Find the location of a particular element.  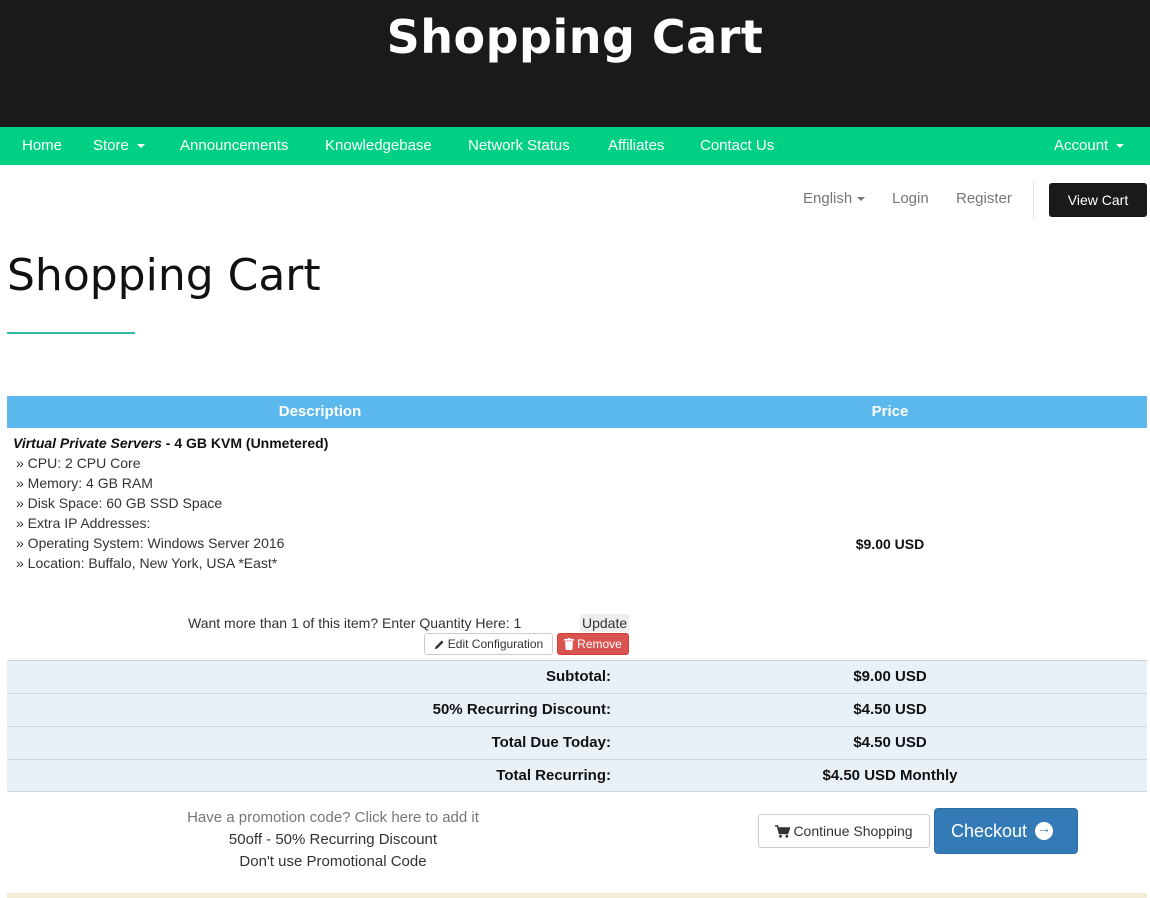

nav-account: Account is located at coordinates (1089, 146).